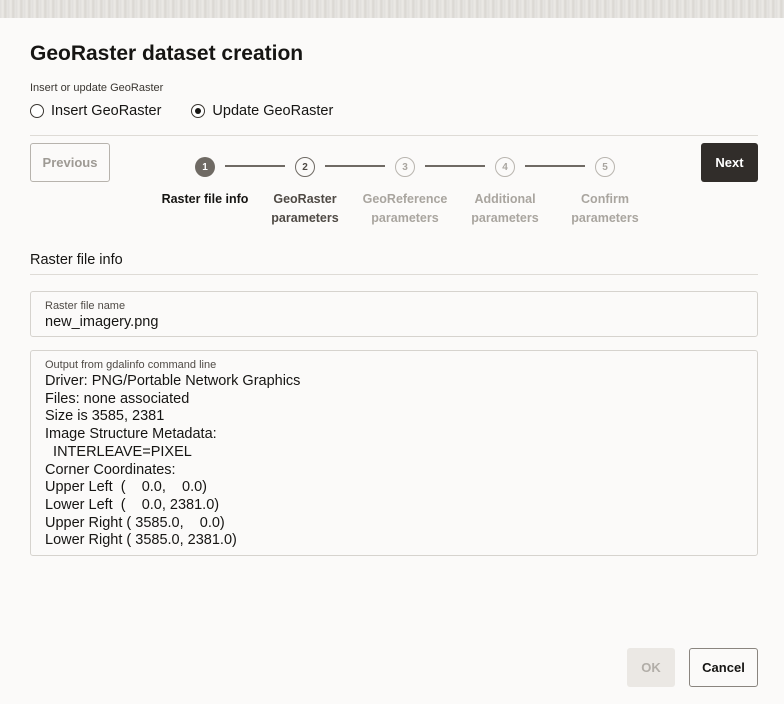 Image resolution: width=784 pixels, height=704 pixels. I want to click on radio-update-georaster: Update GeoRaster, so click(262, 111).